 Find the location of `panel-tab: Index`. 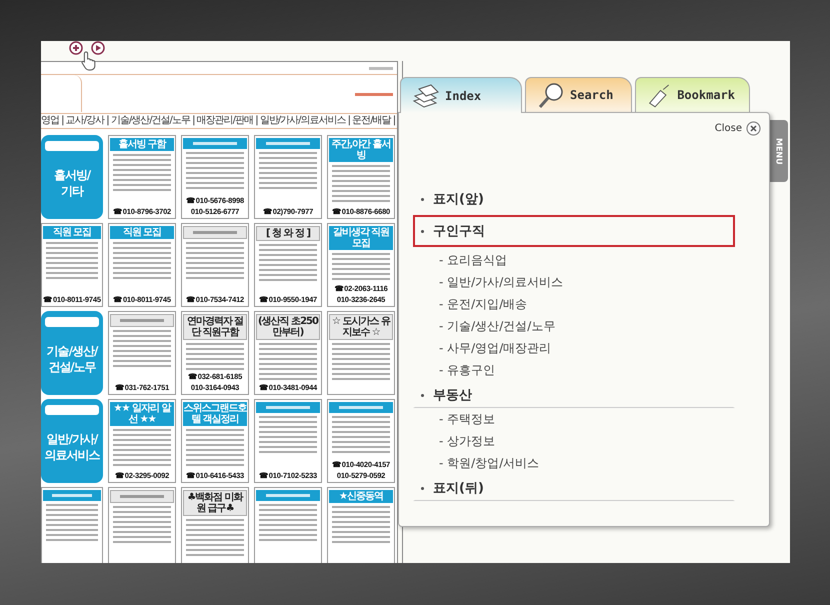

panel-tab: Index is located at coordinates (461, 95).